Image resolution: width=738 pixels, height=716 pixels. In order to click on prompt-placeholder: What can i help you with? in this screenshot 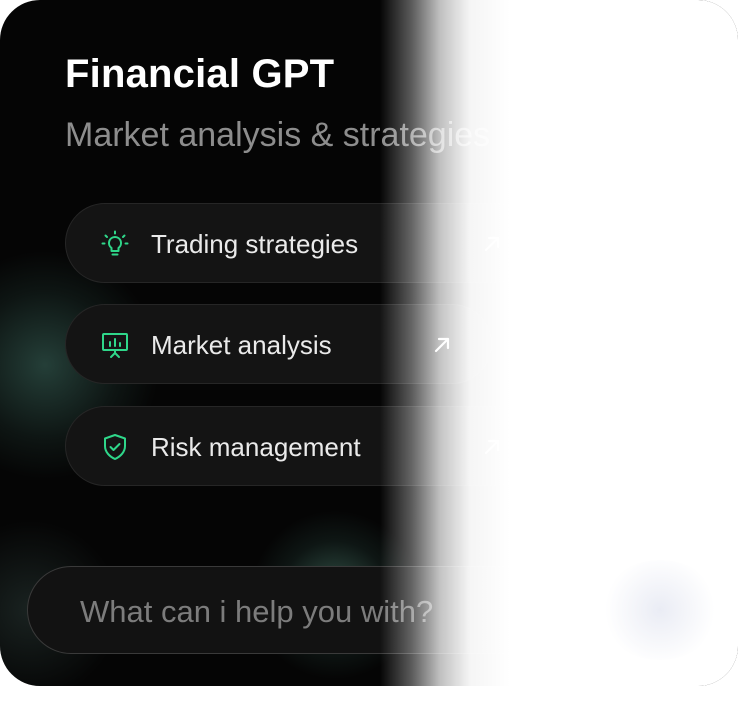, I will do `click(257, 611)`.